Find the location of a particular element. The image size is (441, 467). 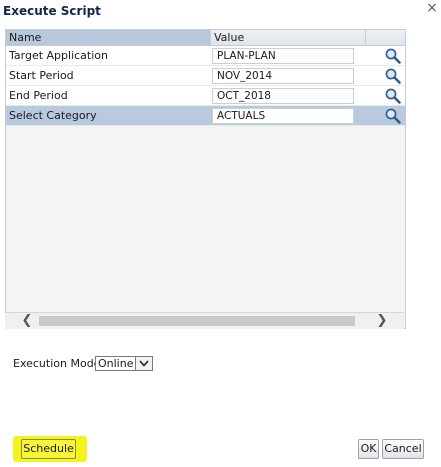

close-icon: × is located at coordinates (432, 8).